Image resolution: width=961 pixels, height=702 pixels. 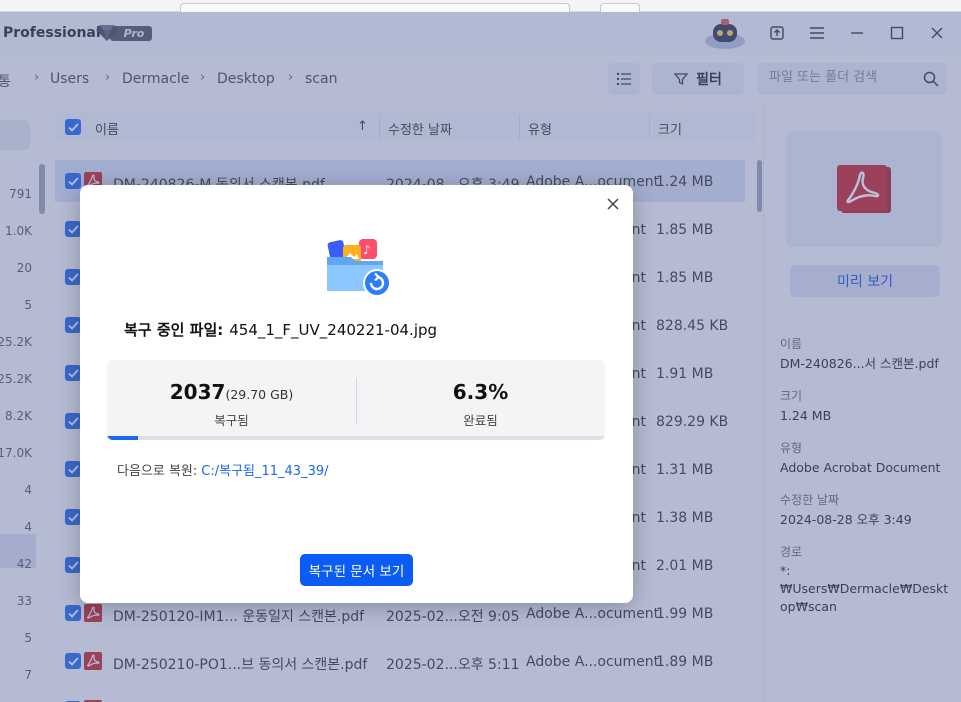 What do you see at coordinates (356, 438) in the screenshot?
I see `progress-bar` at bounding box center [356, 438].